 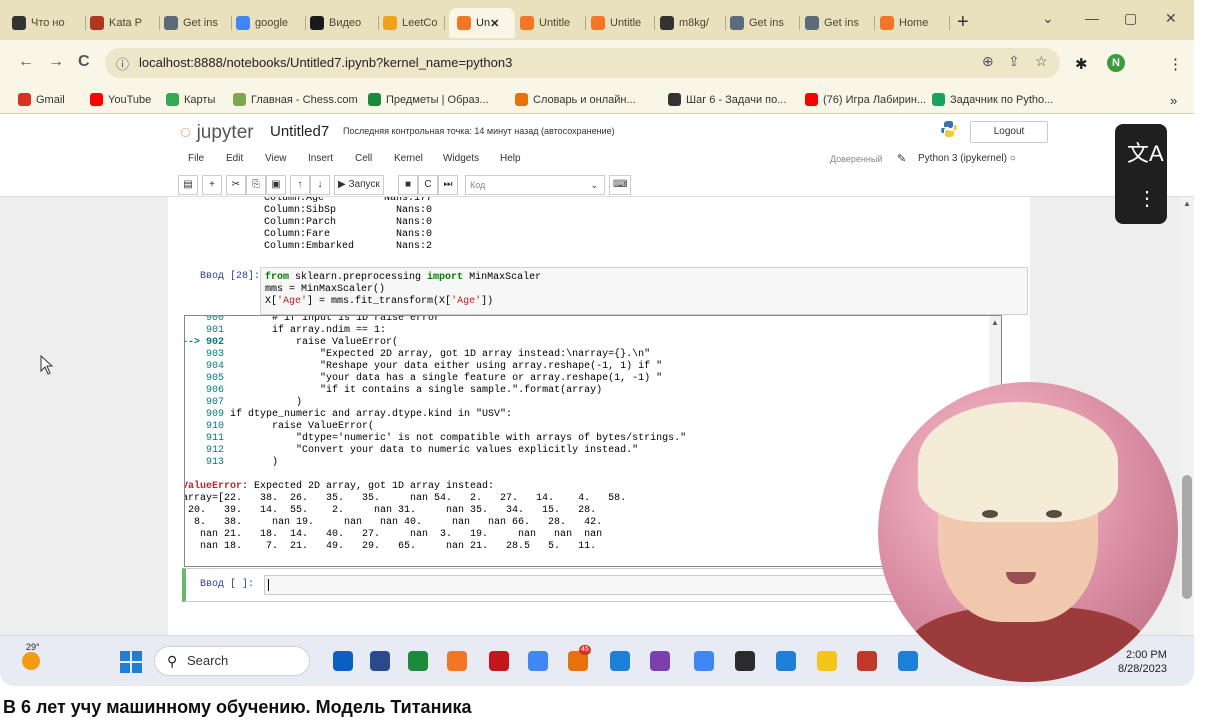 What do you see at coordinates (448, 185) in the screenshot?
I see `restart-run-all-icon: ⏭` at bounding box center [448, 185].